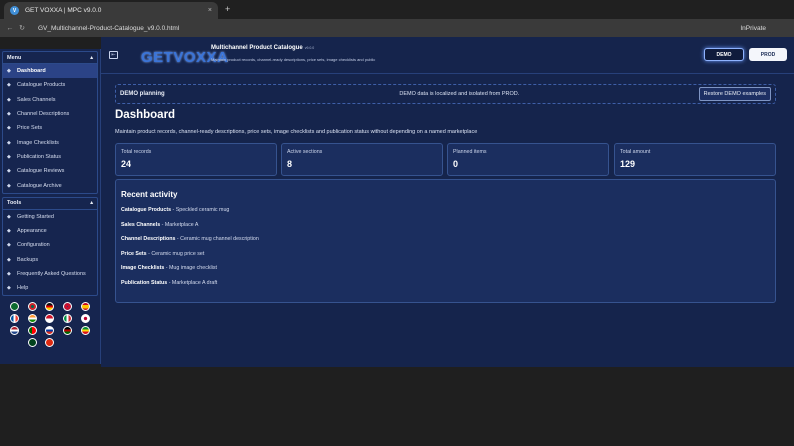 This screenshot has width=794, height=446. I want to click on archive-icon: ◆, so click(9, 185).